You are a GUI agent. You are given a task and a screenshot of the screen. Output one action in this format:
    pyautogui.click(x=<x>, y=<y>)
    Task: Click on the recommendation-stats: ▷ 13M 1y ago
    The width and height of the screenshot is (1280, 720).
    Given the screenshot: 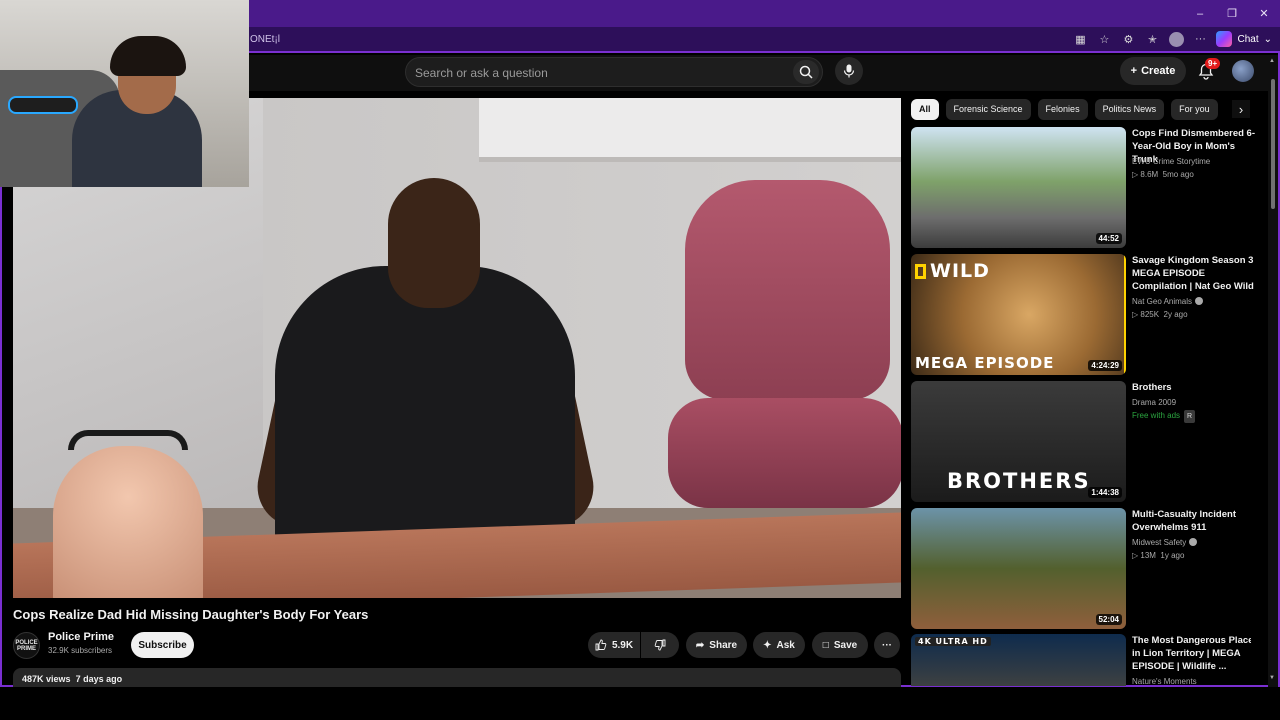 What is the action you would take?
    pyautogui.click(x=1158, y=555)
    